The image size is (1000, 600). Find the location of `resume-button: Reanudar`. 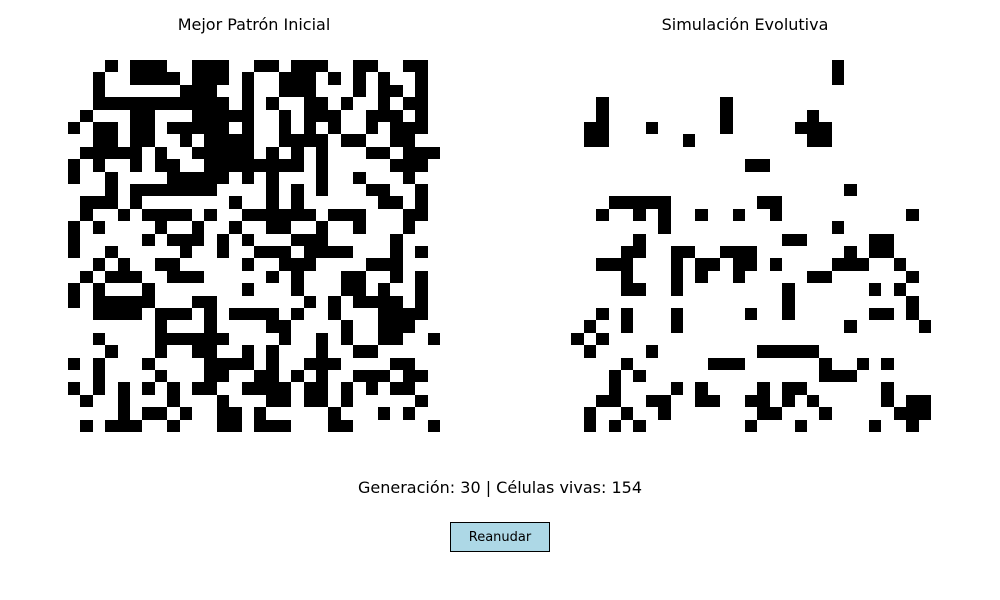

resume-button: Reanudar is located at coordinates (500, 537).